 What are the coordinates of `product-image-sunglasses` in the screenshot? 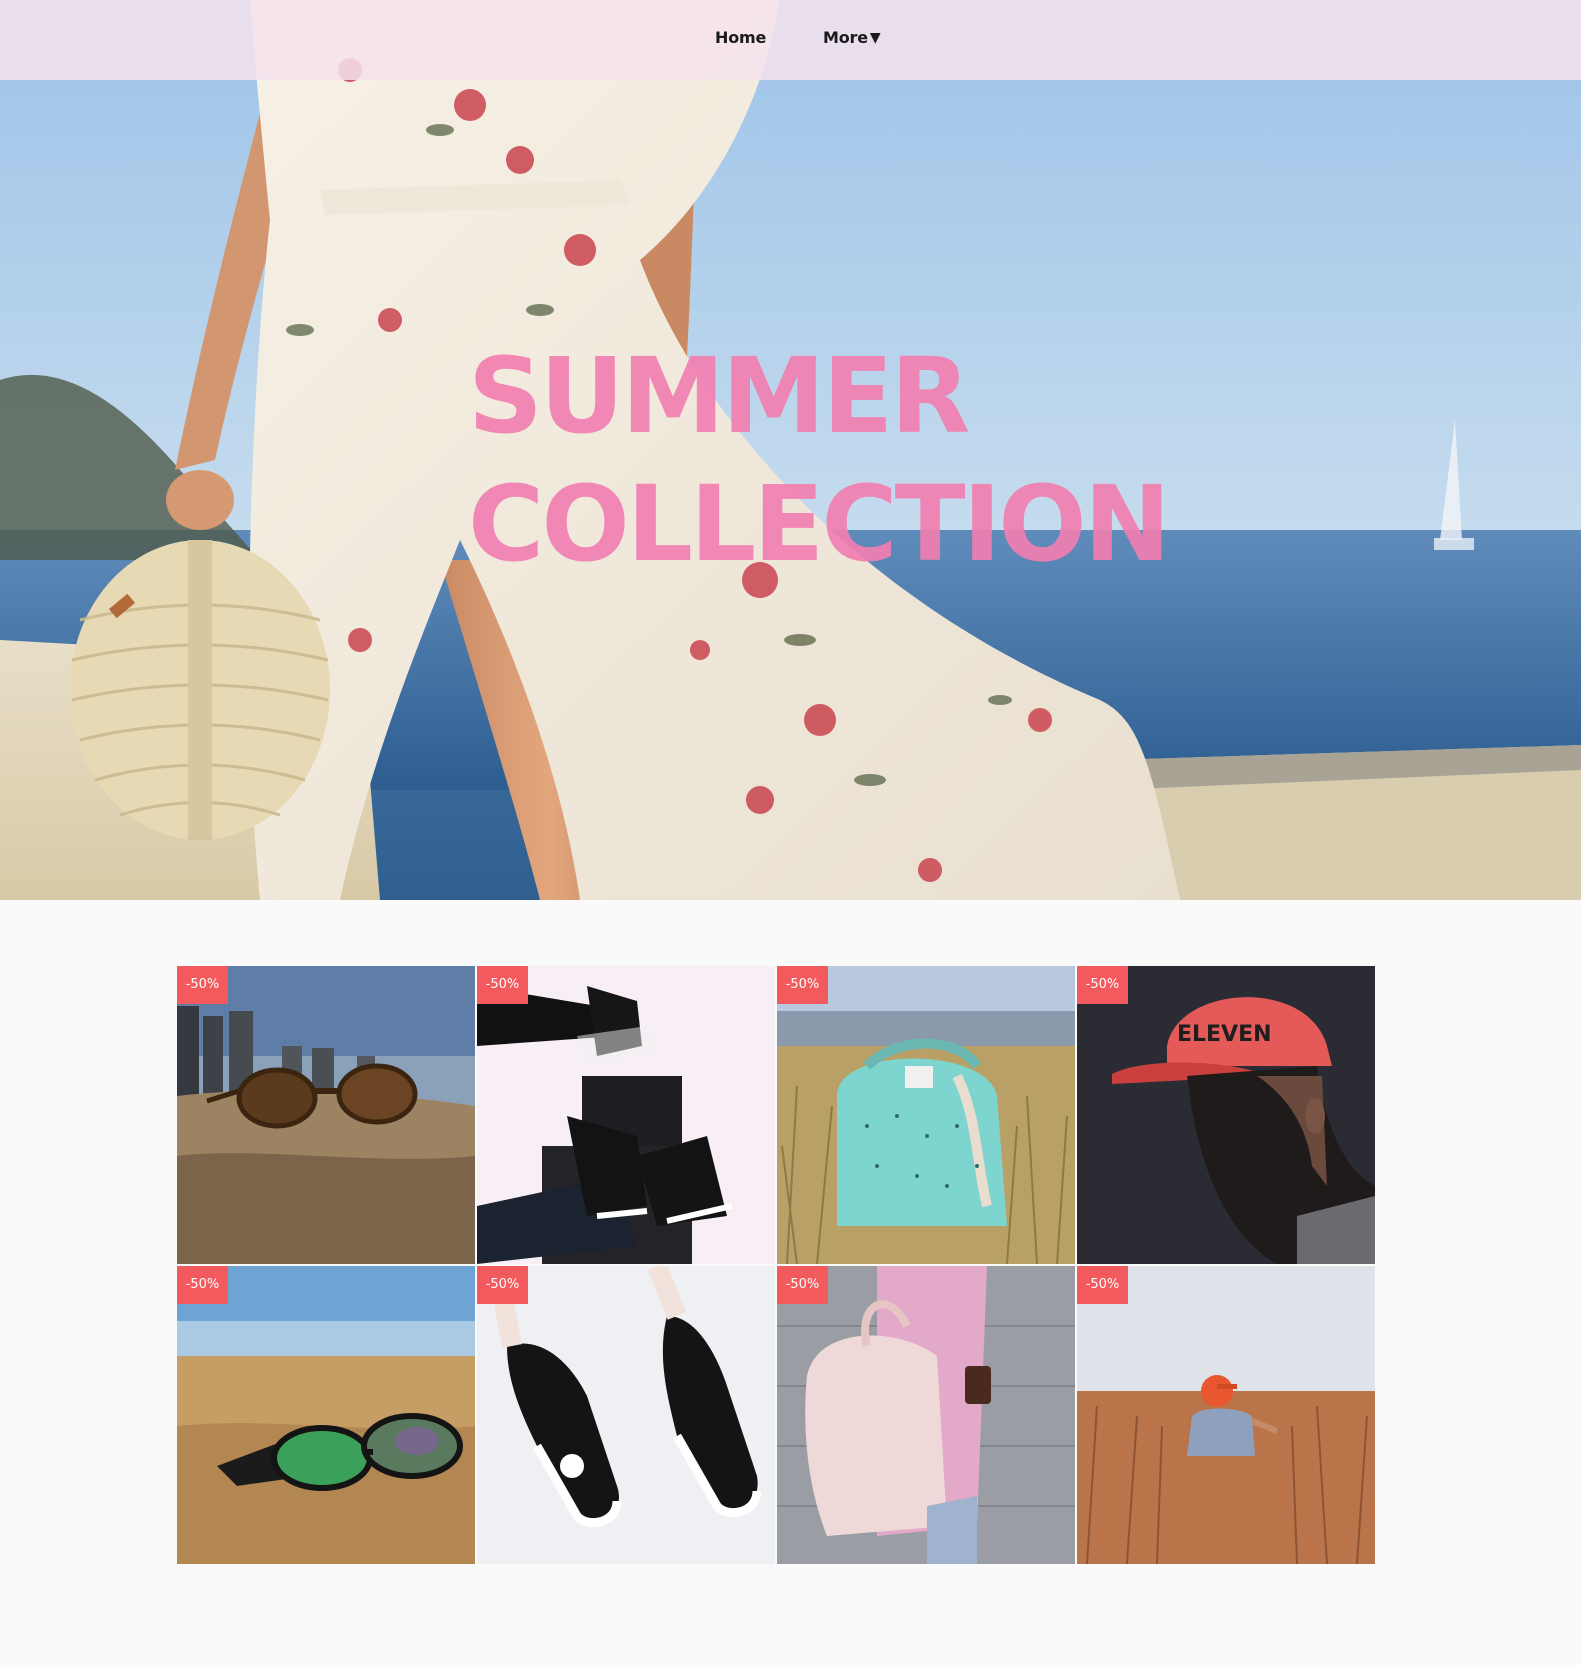 It's located at (326, 1115).